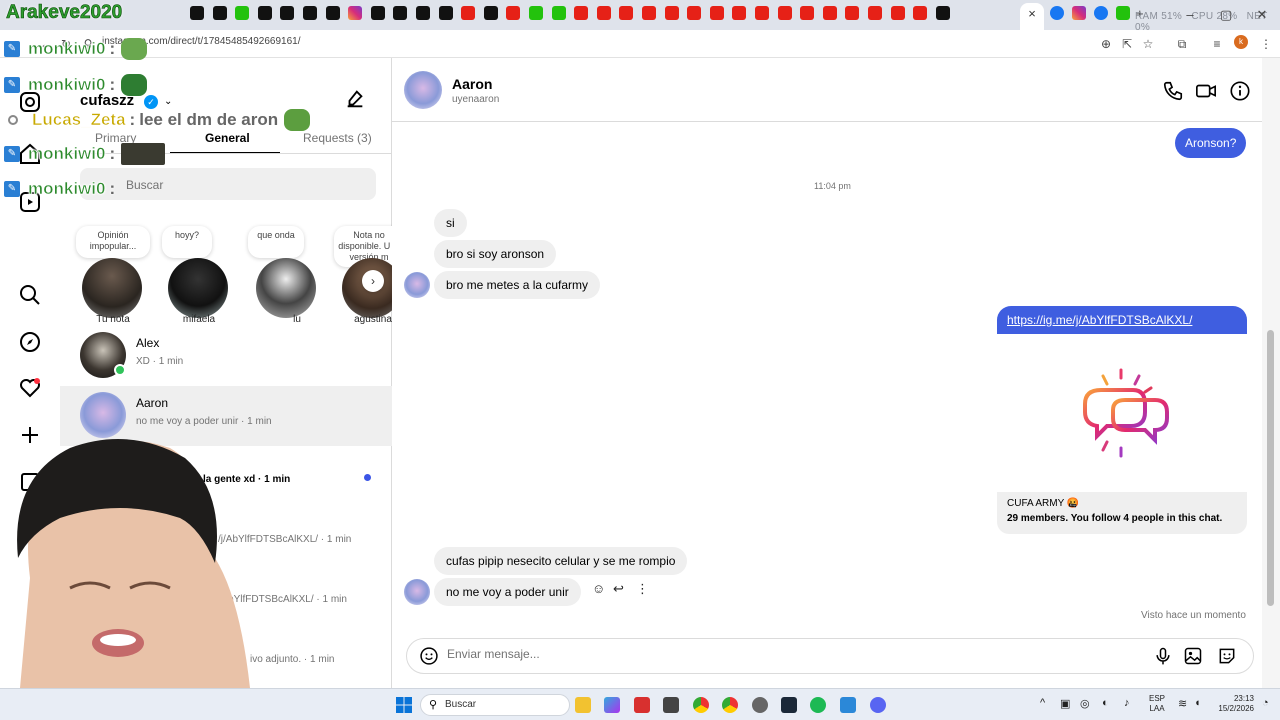  Describe the element at coordinates (1042, 703) in the screenshot. I see `tray-chevron-up-icon: ^` at that location.